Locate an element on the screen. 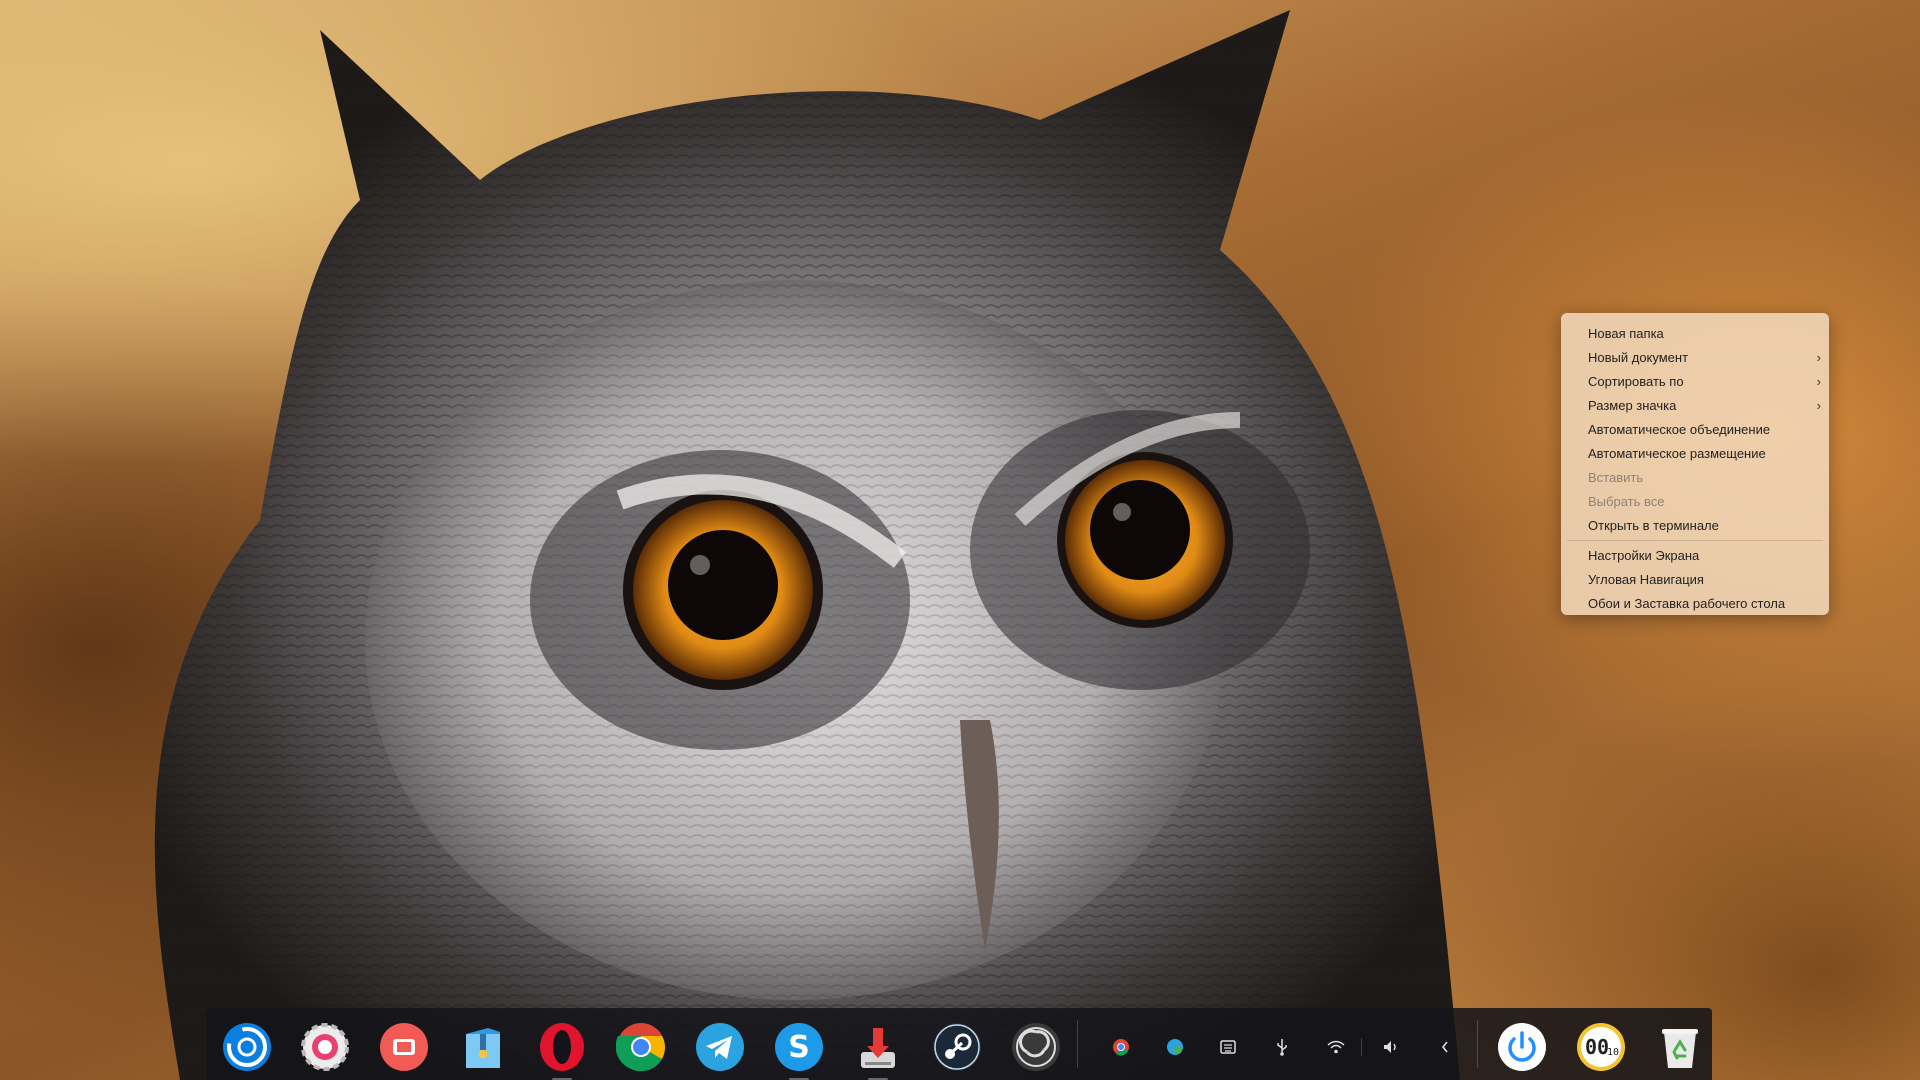 The height and width of the screenshot is (1080, 1920). menu-item-b0: Настройки Экрана is located at coordinates (1695, 556).